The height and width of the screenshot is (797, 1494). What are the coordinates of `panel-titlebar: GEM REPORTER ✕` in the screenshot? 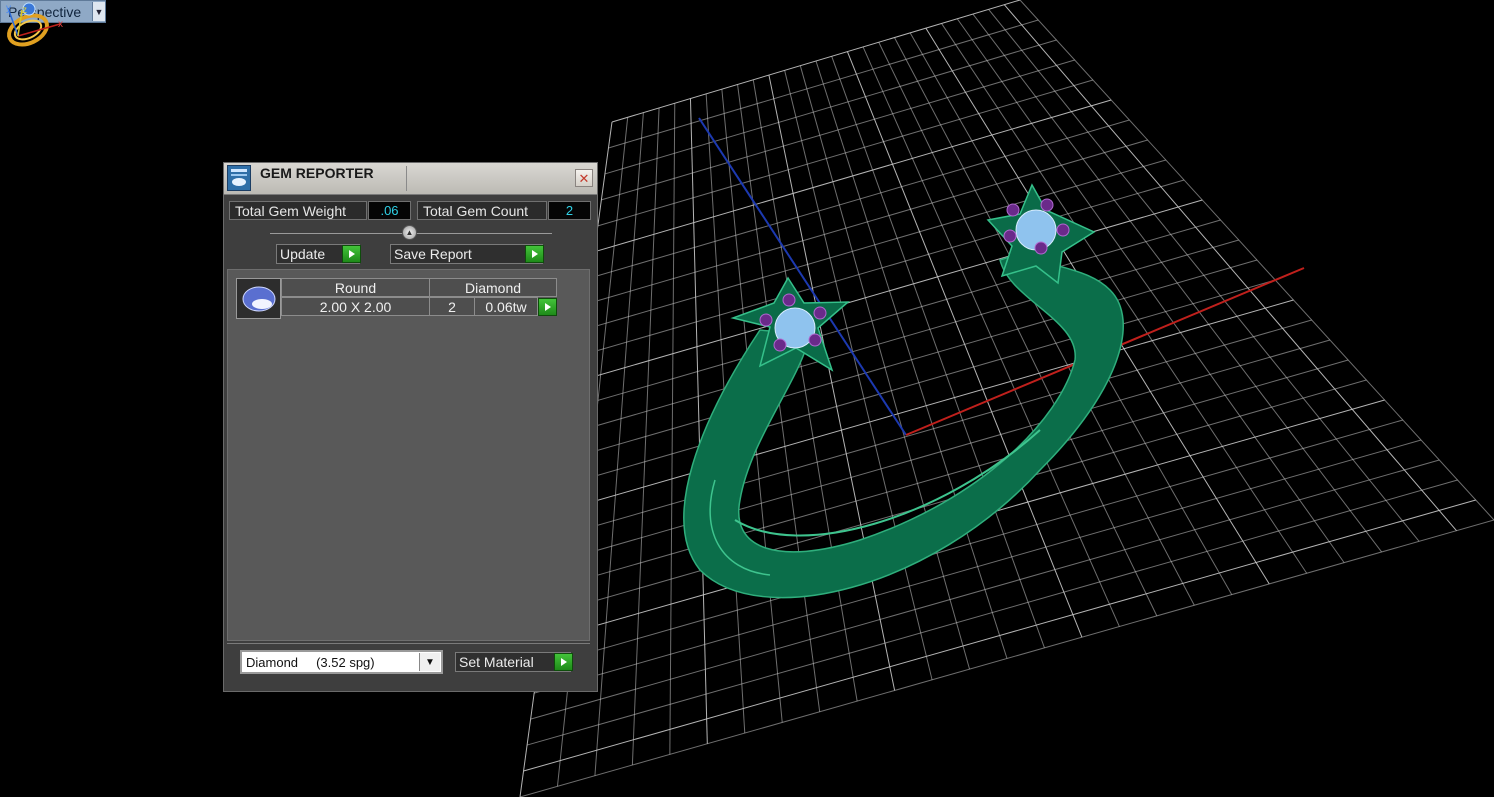 It's located at (410, 179).